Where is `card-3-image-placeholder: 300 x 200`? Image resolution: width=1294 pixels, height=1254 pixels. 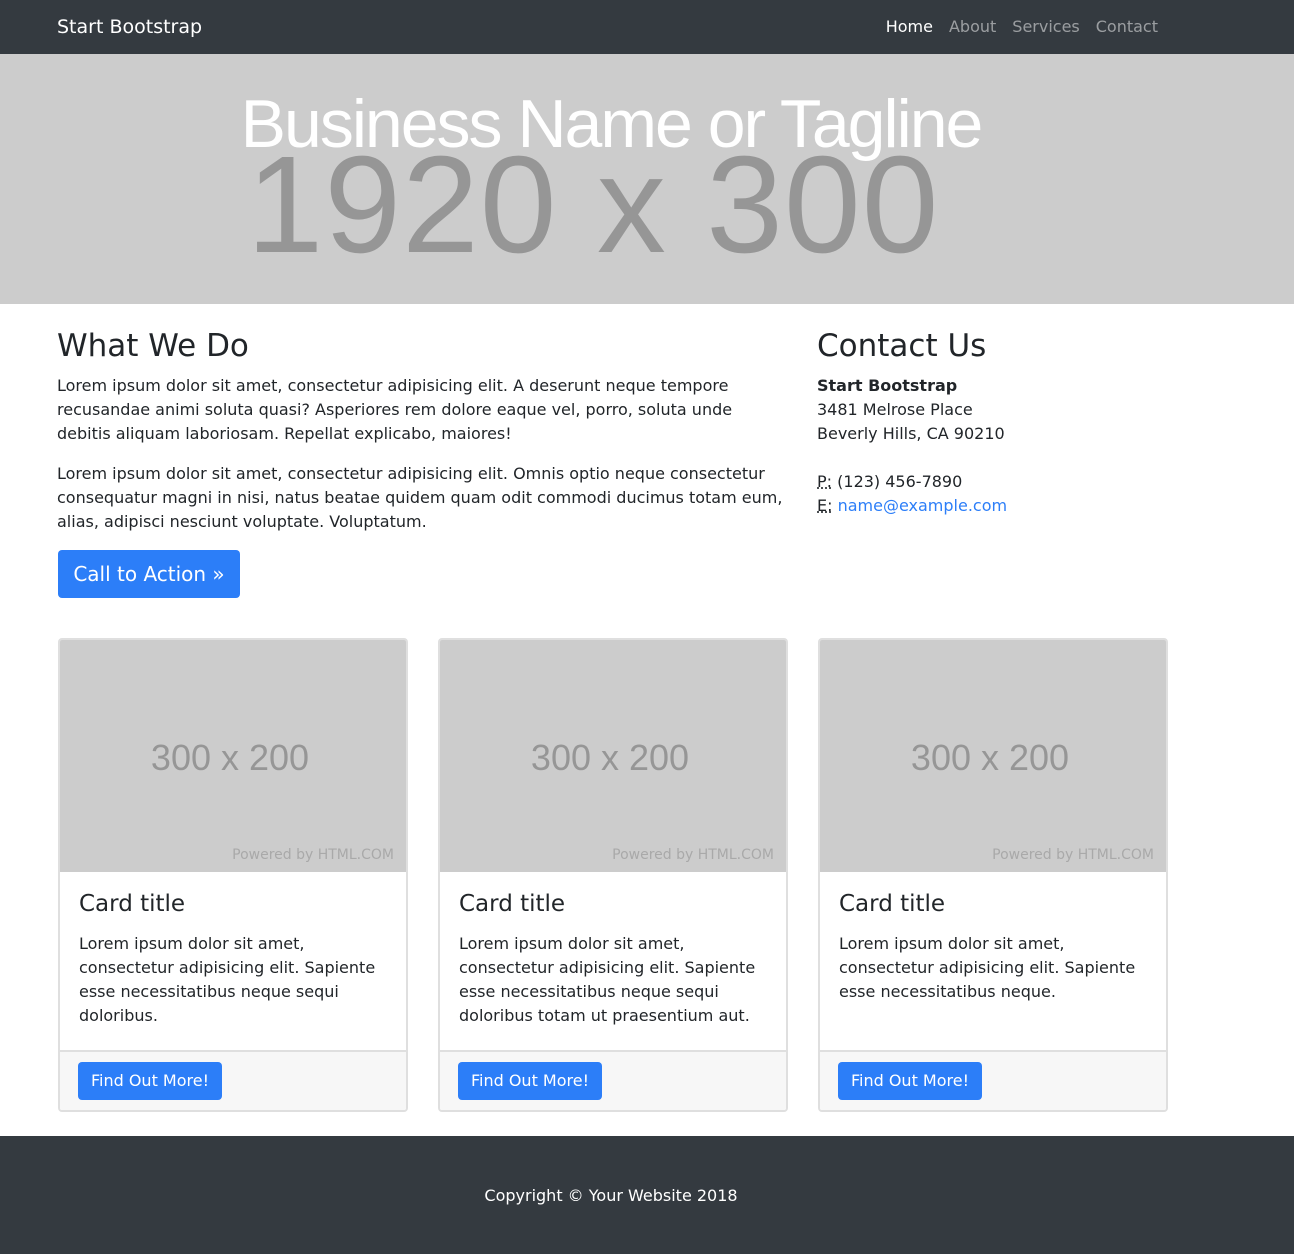
card-3-image-placeholder: 300 x 200 is located at coordinates (990, 757).